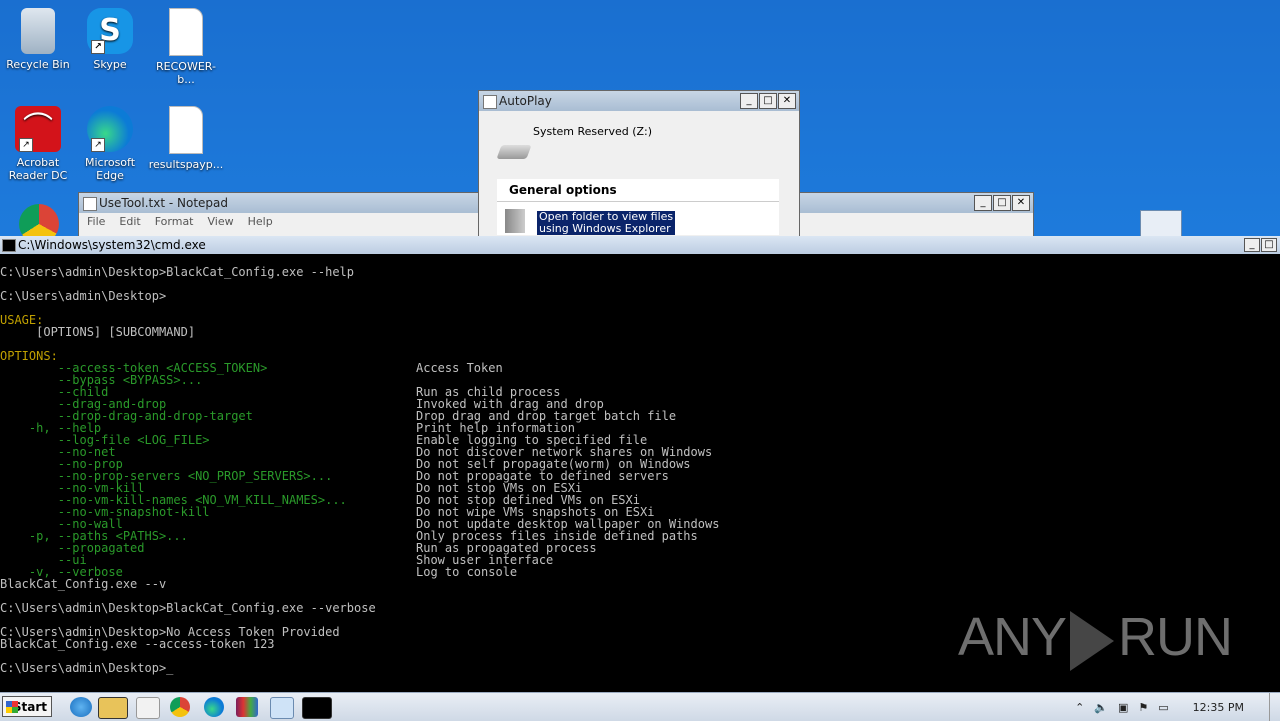  What do you see at coordinates (260, 222) in the screenshot?
I see `menu-help: Help` at bounding box center [260, 222].